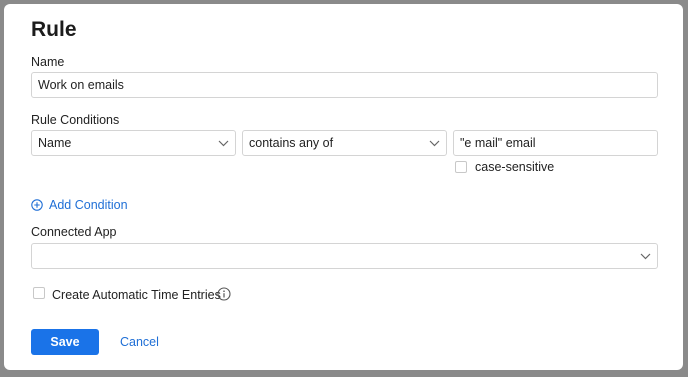  Describe the element at coordinates (81, 85) in the screenshot. I see `name-input-value: Work on emails` at that location.